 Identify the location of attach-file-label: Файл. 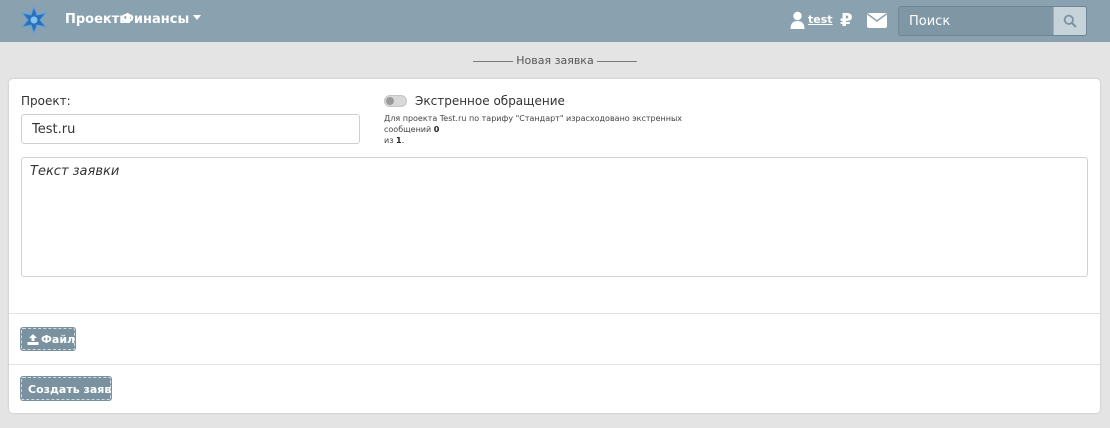
(58, 339).